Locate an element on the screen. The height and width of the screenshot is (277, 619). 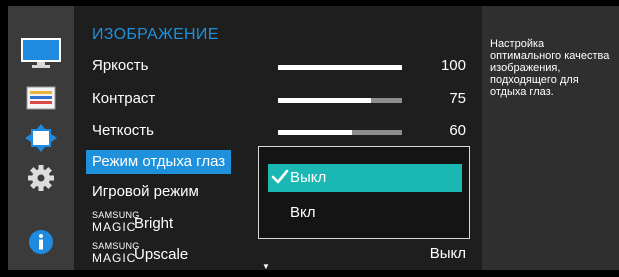
onscreen-display-icon is located at coordinates (41, 98).